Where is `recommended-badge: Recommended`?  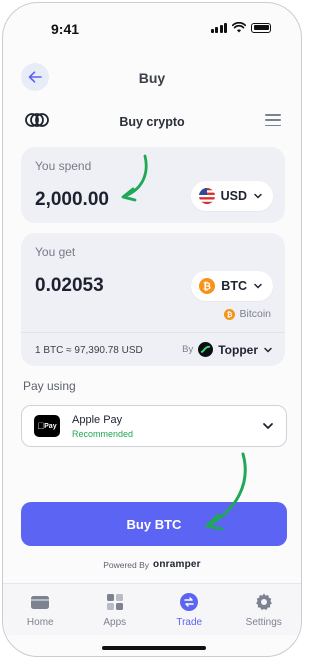 recommended-badge: Recommended is located at coordinates (103, 434).